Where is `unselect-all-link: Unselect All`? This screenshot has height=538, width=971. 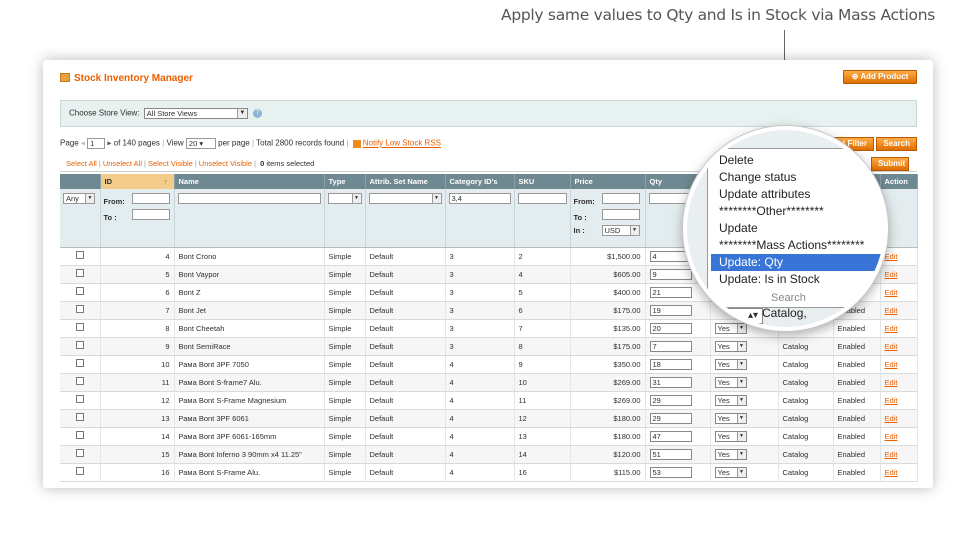 unselect-all-link: Unselect All is located at coordinates (122, 163).